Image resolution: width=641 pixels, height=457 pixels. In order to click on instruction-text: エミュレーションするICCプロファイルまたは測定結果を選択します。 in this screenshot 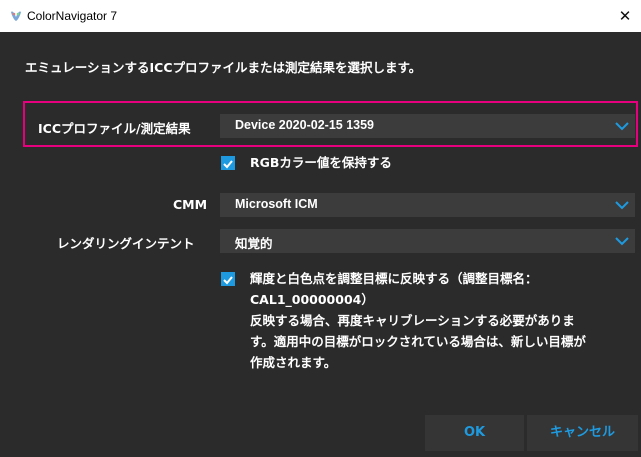, I will do `click(223, 67)`.